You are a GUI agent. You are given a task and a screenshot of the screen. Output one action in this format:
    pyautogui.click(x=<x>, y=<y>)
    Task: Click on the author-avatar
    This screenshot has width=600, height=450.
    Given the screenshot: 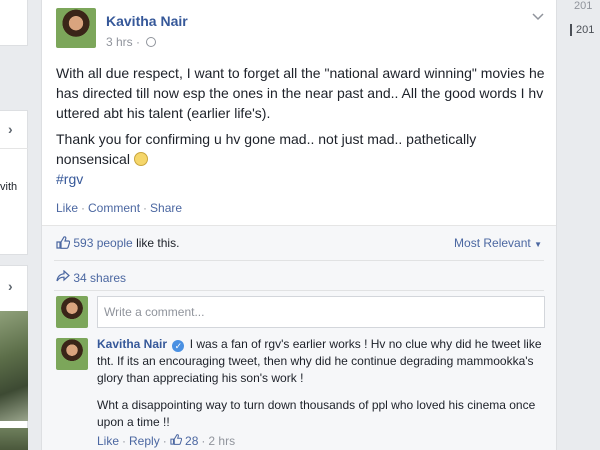 What is the action you would take?
    pyautogui.click(x=76, y=28)
    